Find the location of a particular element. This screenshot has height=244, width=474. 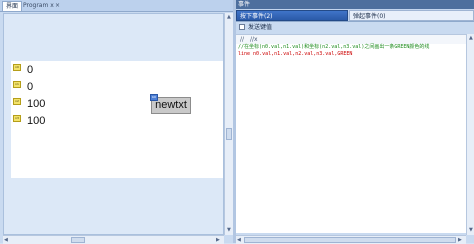

tab-press-event: 按下事件(2) is located at coordinates (292, 15).